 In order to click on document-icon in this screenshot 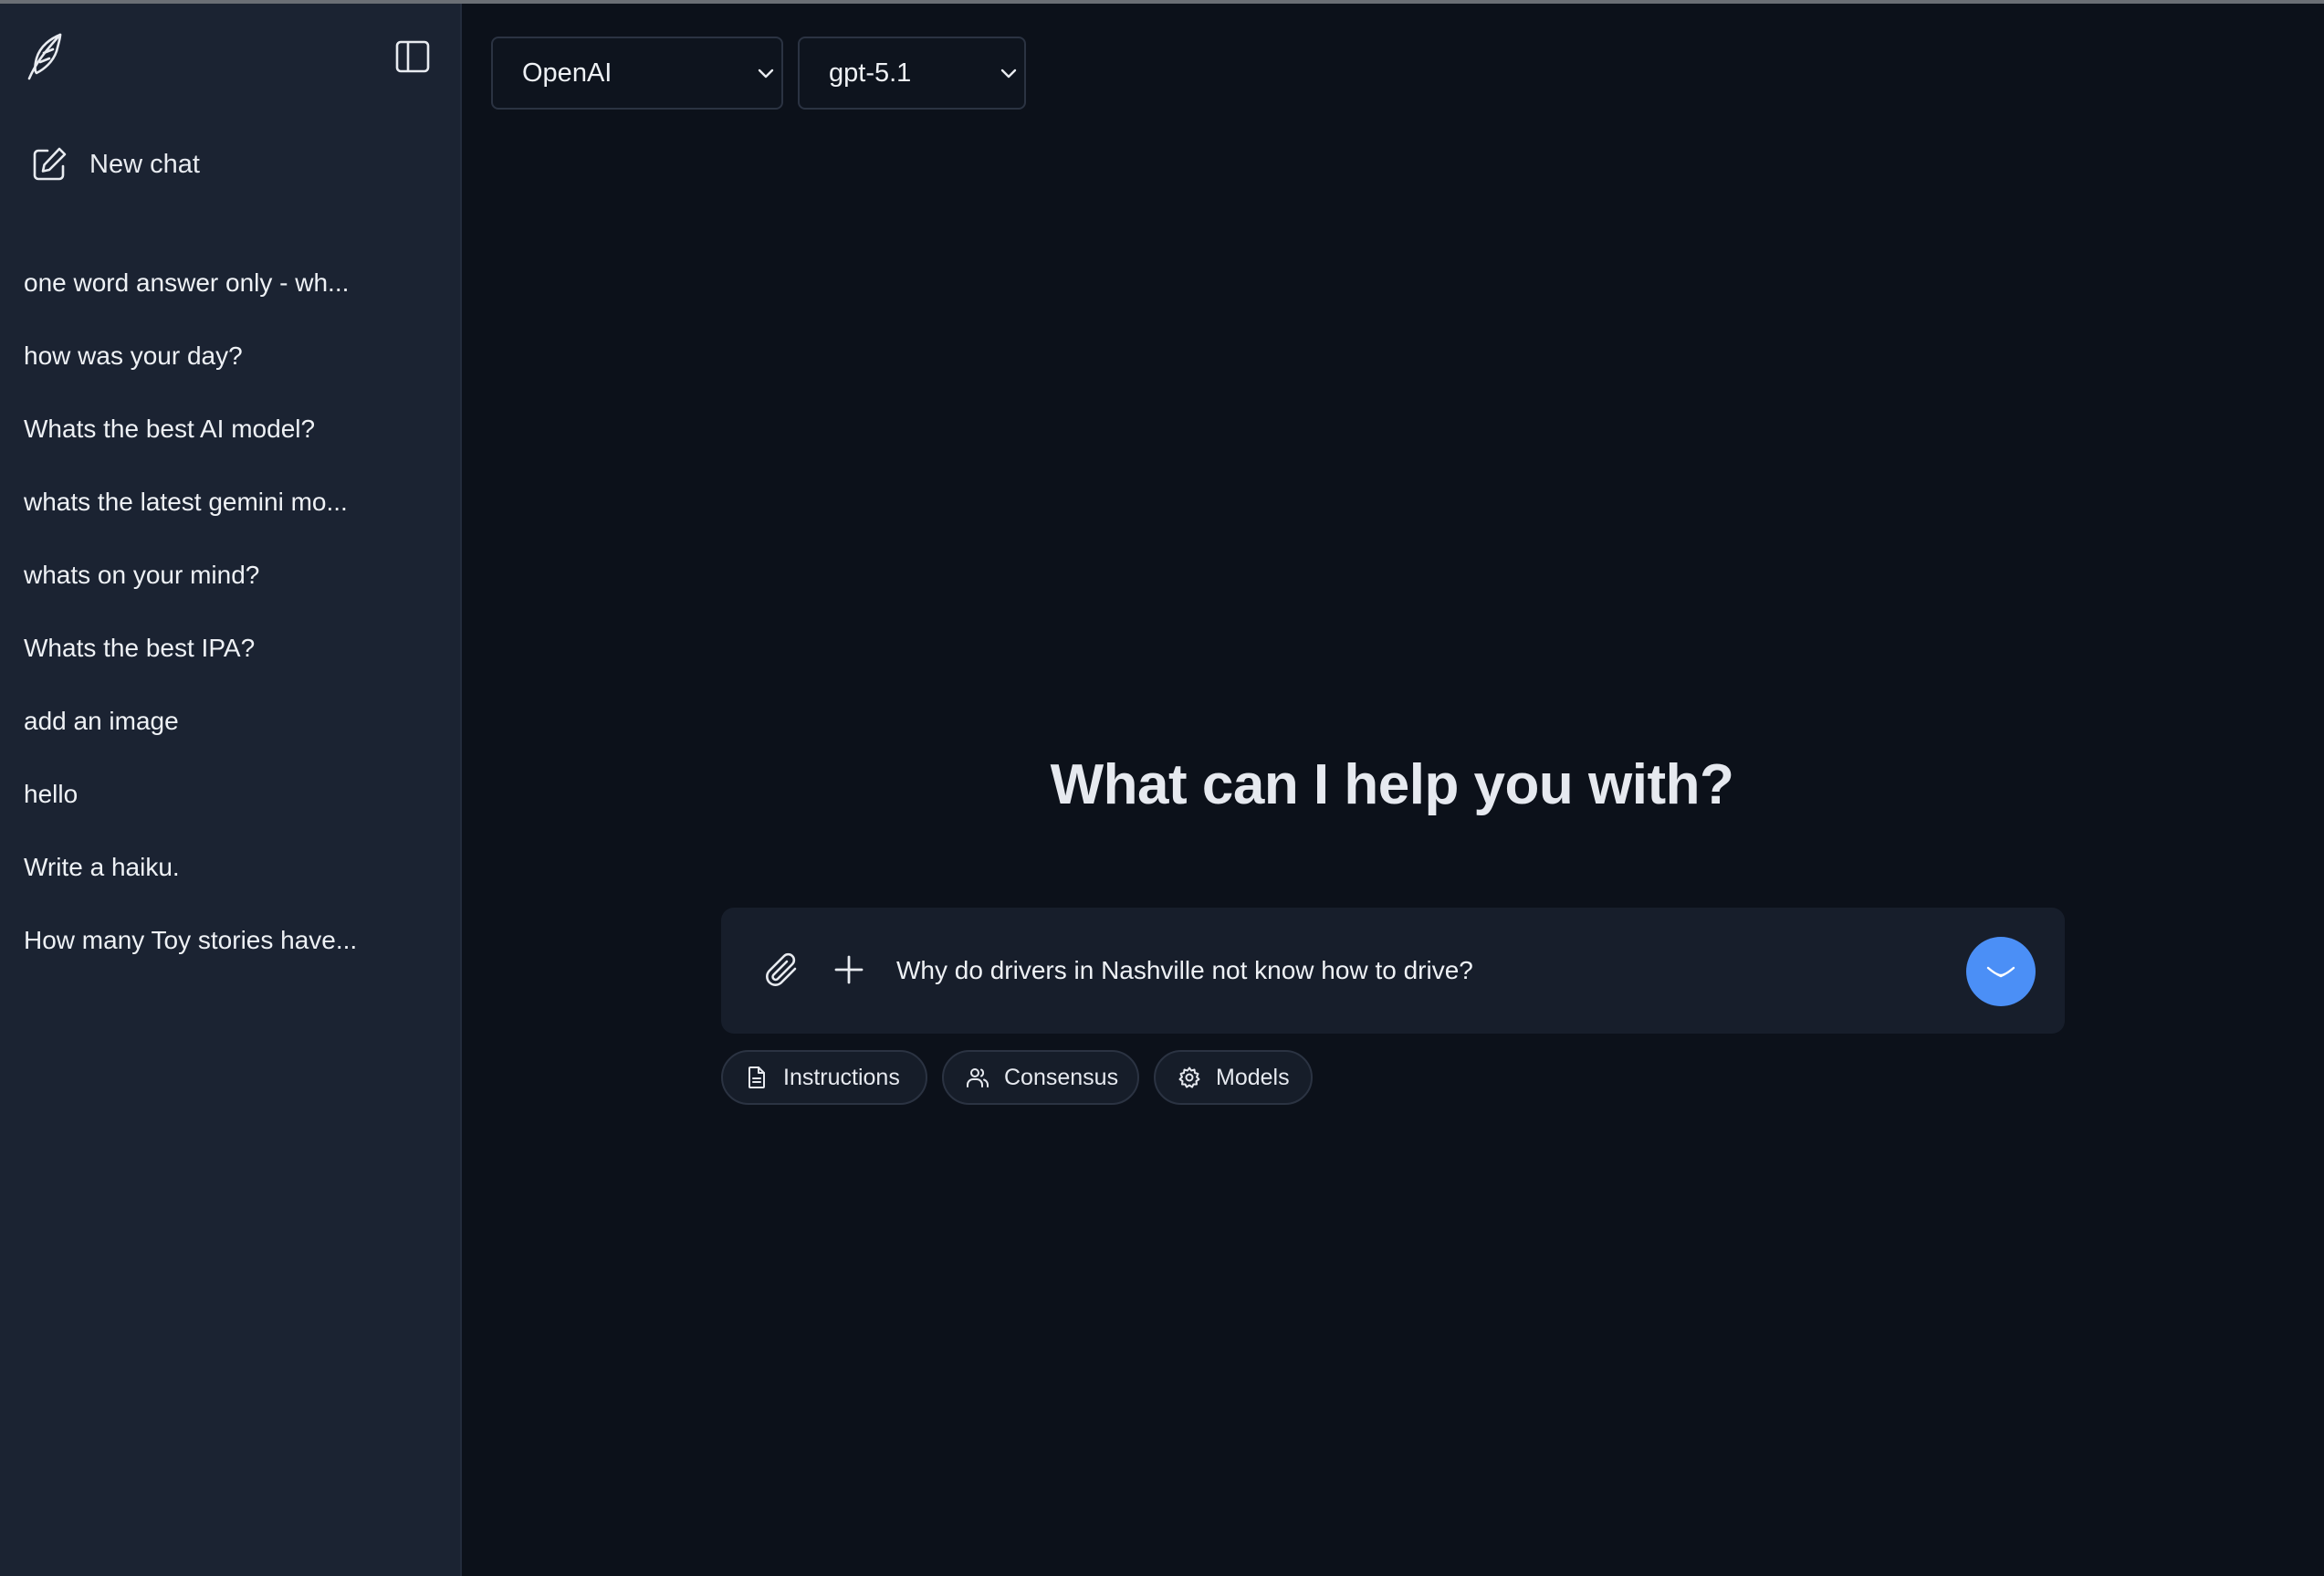, I will do `click(757, 1077)`.